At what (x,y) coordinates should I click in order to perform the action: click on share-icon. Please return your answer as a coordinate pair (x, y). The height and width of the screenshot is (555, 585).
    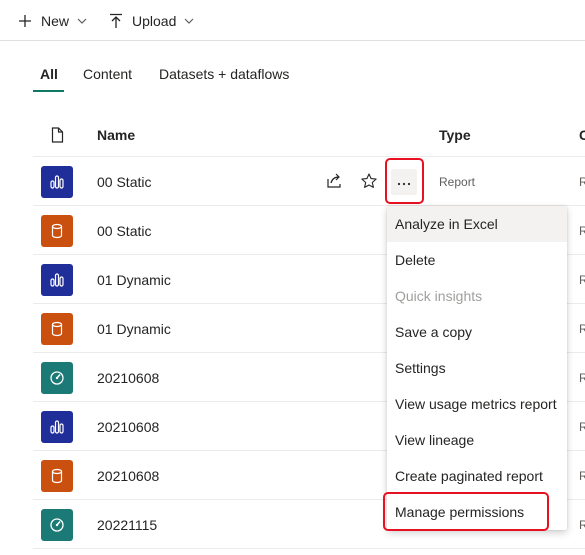
    Looking at the image, I should click on (334, 181).